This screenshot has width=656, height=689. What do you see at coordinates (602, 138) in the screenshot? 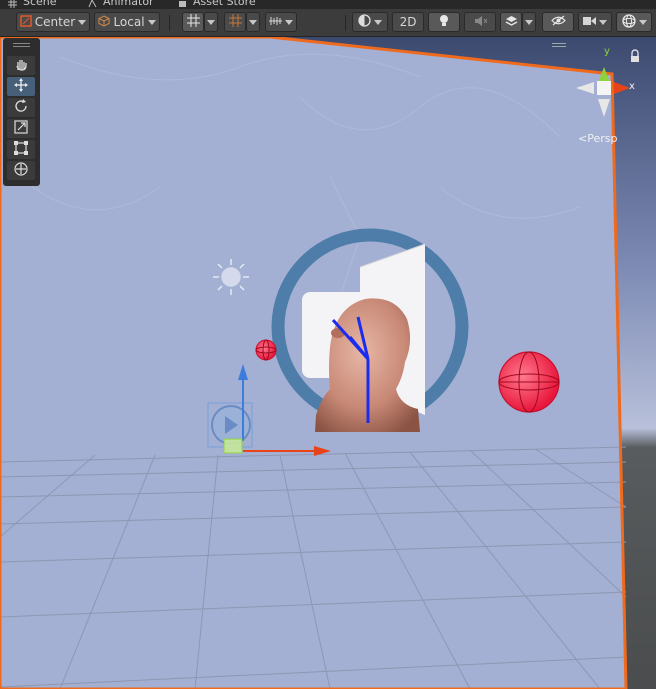
I see `projection-label: Persp` at bounding box center [602, 138].